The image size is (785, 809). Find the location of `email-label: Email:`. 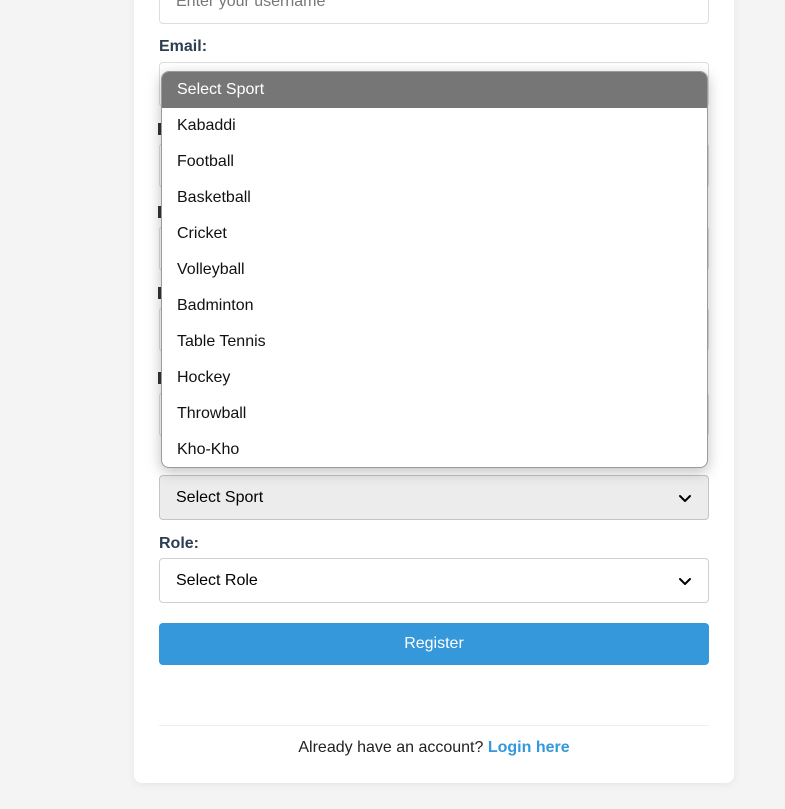

email-label: Email: is located at coordinates (183, 46).